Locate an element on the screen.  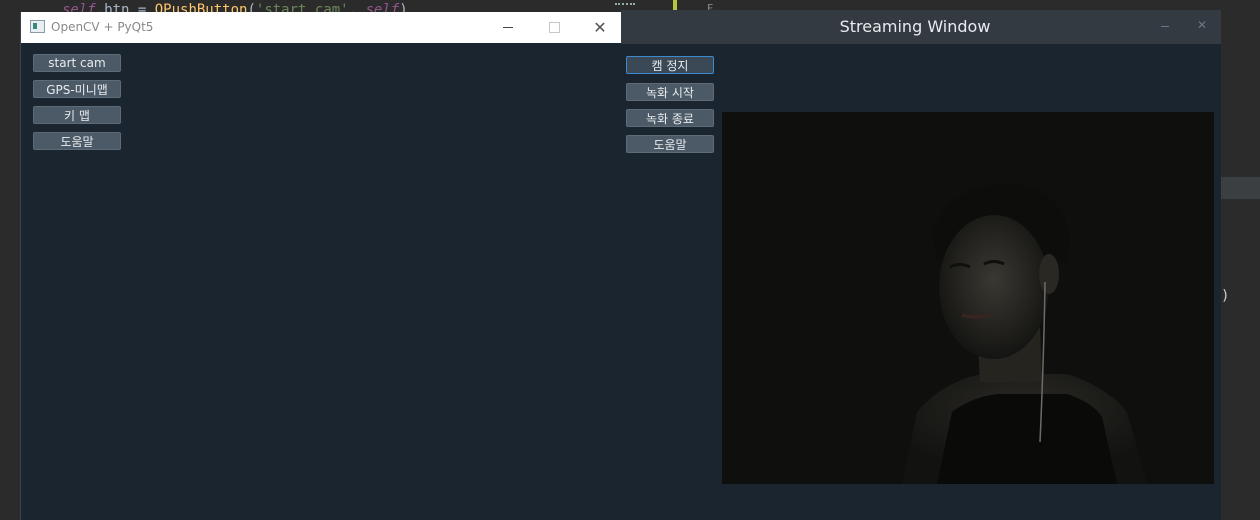
streaming-window-titlebar: Streaming Window ✕ is located at coordinates (921, 27).